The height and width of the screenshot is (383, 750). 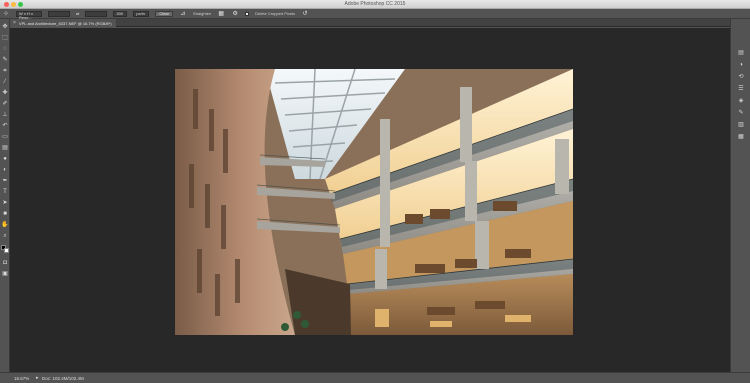 I want to click on paths-icon: ✎, so click(x=741, y=113).